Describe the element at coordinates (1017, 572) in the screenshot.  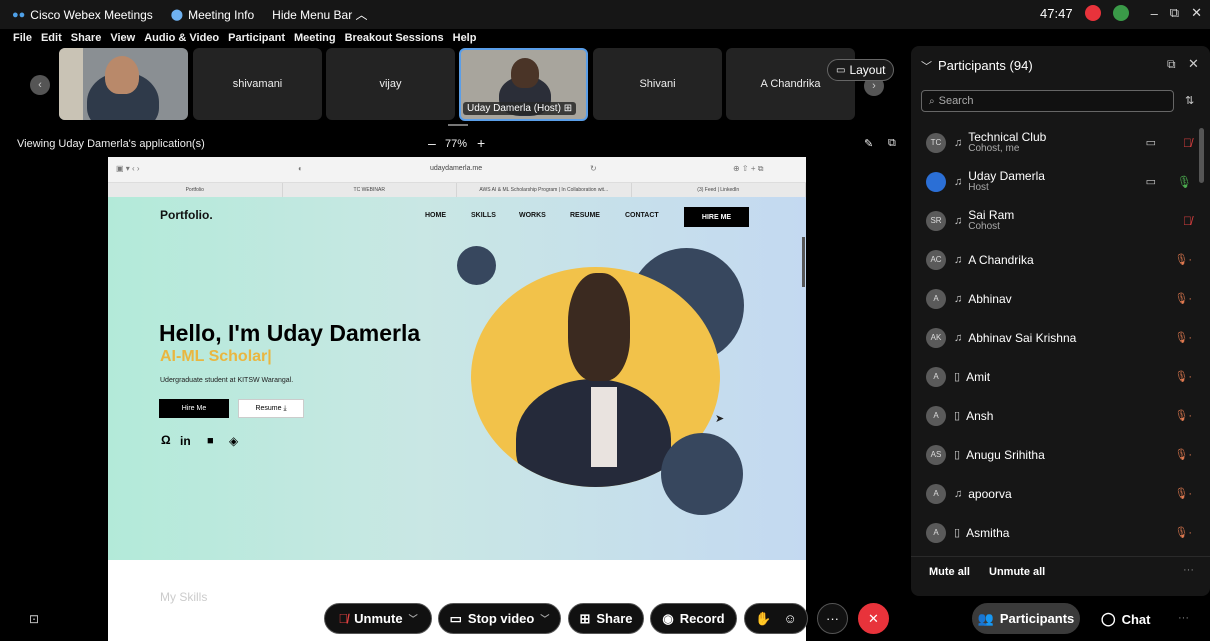
I see `unmute-all-button: Unmute all` at that location.